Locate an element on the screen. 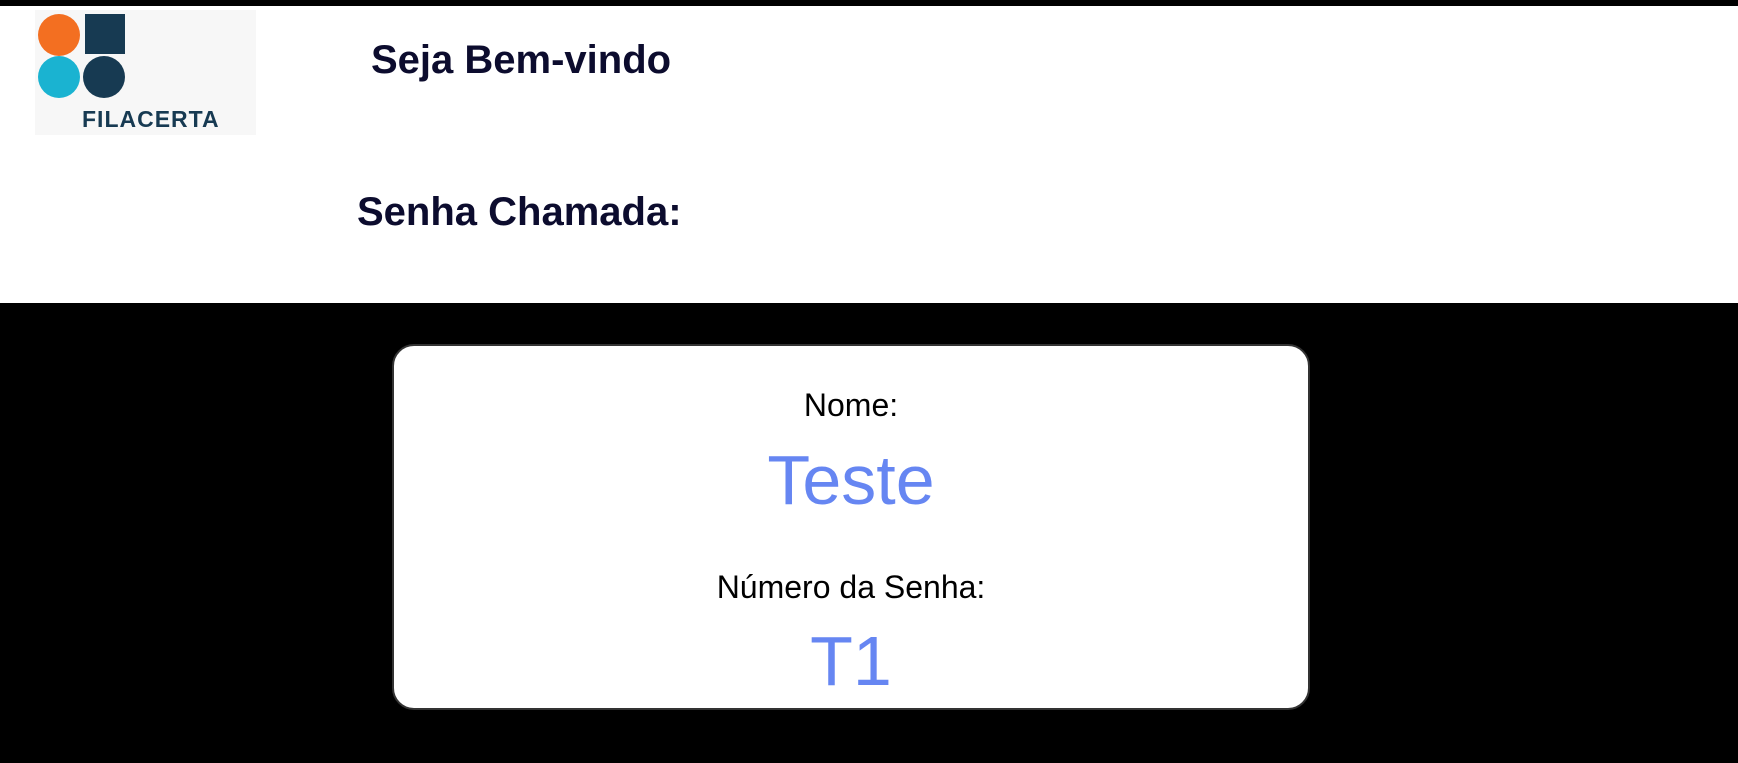 The height and width of the screenshot is (763, 1738). filacerta-logo: FILACERTA is located at coordinates (145, 72).